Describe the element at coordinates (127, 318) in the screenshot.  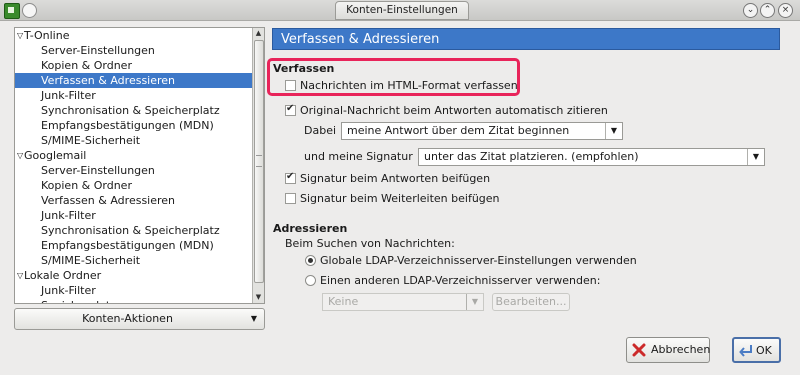
I see `account-actions-label: Konten-Aktionen` at that location.